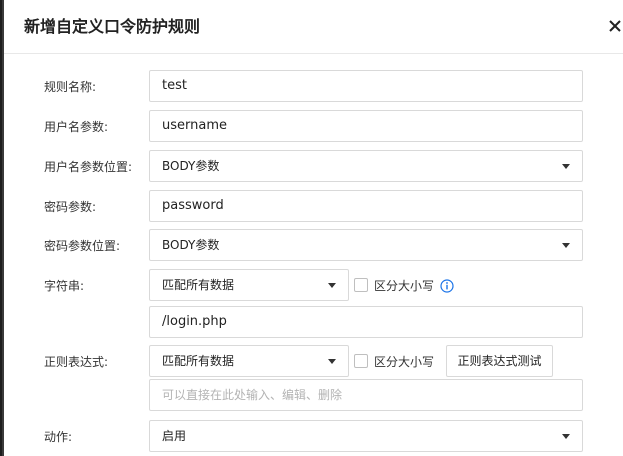 The width and height of the screenshot is (623, 456). What do you see at coordinates (70, 207) in the screenshot?
I see `password-param-label: 密码参数:` at bounding box center [70, 207].